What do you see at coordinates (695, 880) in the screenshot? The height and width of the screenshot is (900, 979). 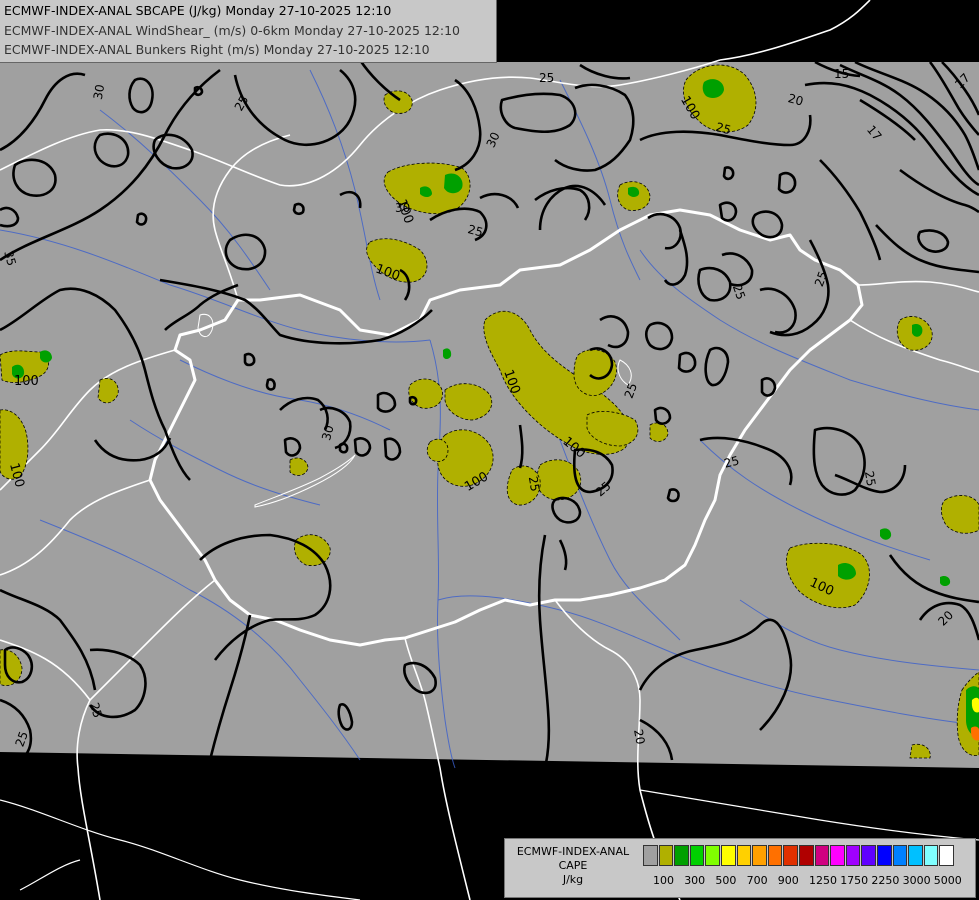 I see `legend-tick-label: 300` at bounding box center [695, 880].